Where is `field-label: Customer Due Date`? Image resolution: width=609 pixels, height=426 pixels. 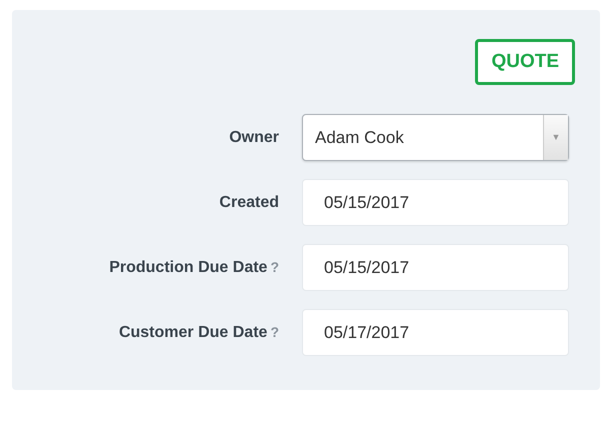
field-label: Customer Due Date is located at coordinates (193, 332).